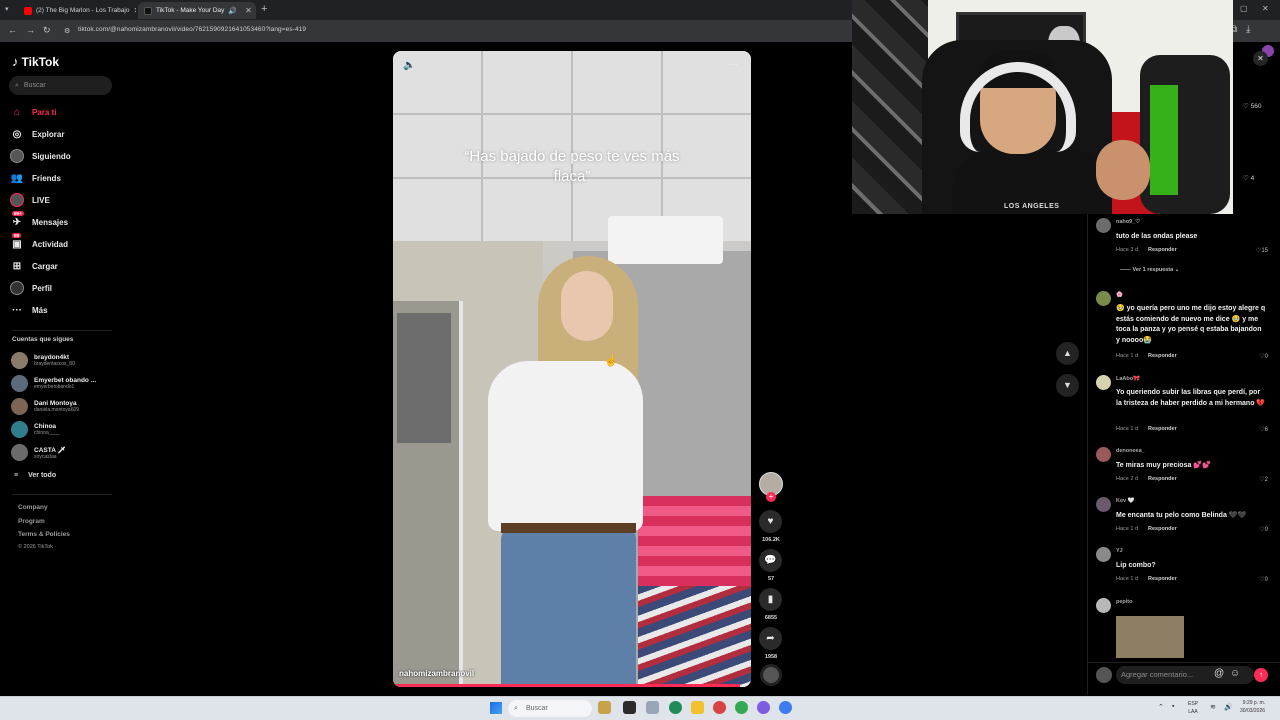 This screenshot has height=720, width=1280. Describe the element at coordinates (1119, 551) in the screenshot. I see `comment-user: YJ` at that location.